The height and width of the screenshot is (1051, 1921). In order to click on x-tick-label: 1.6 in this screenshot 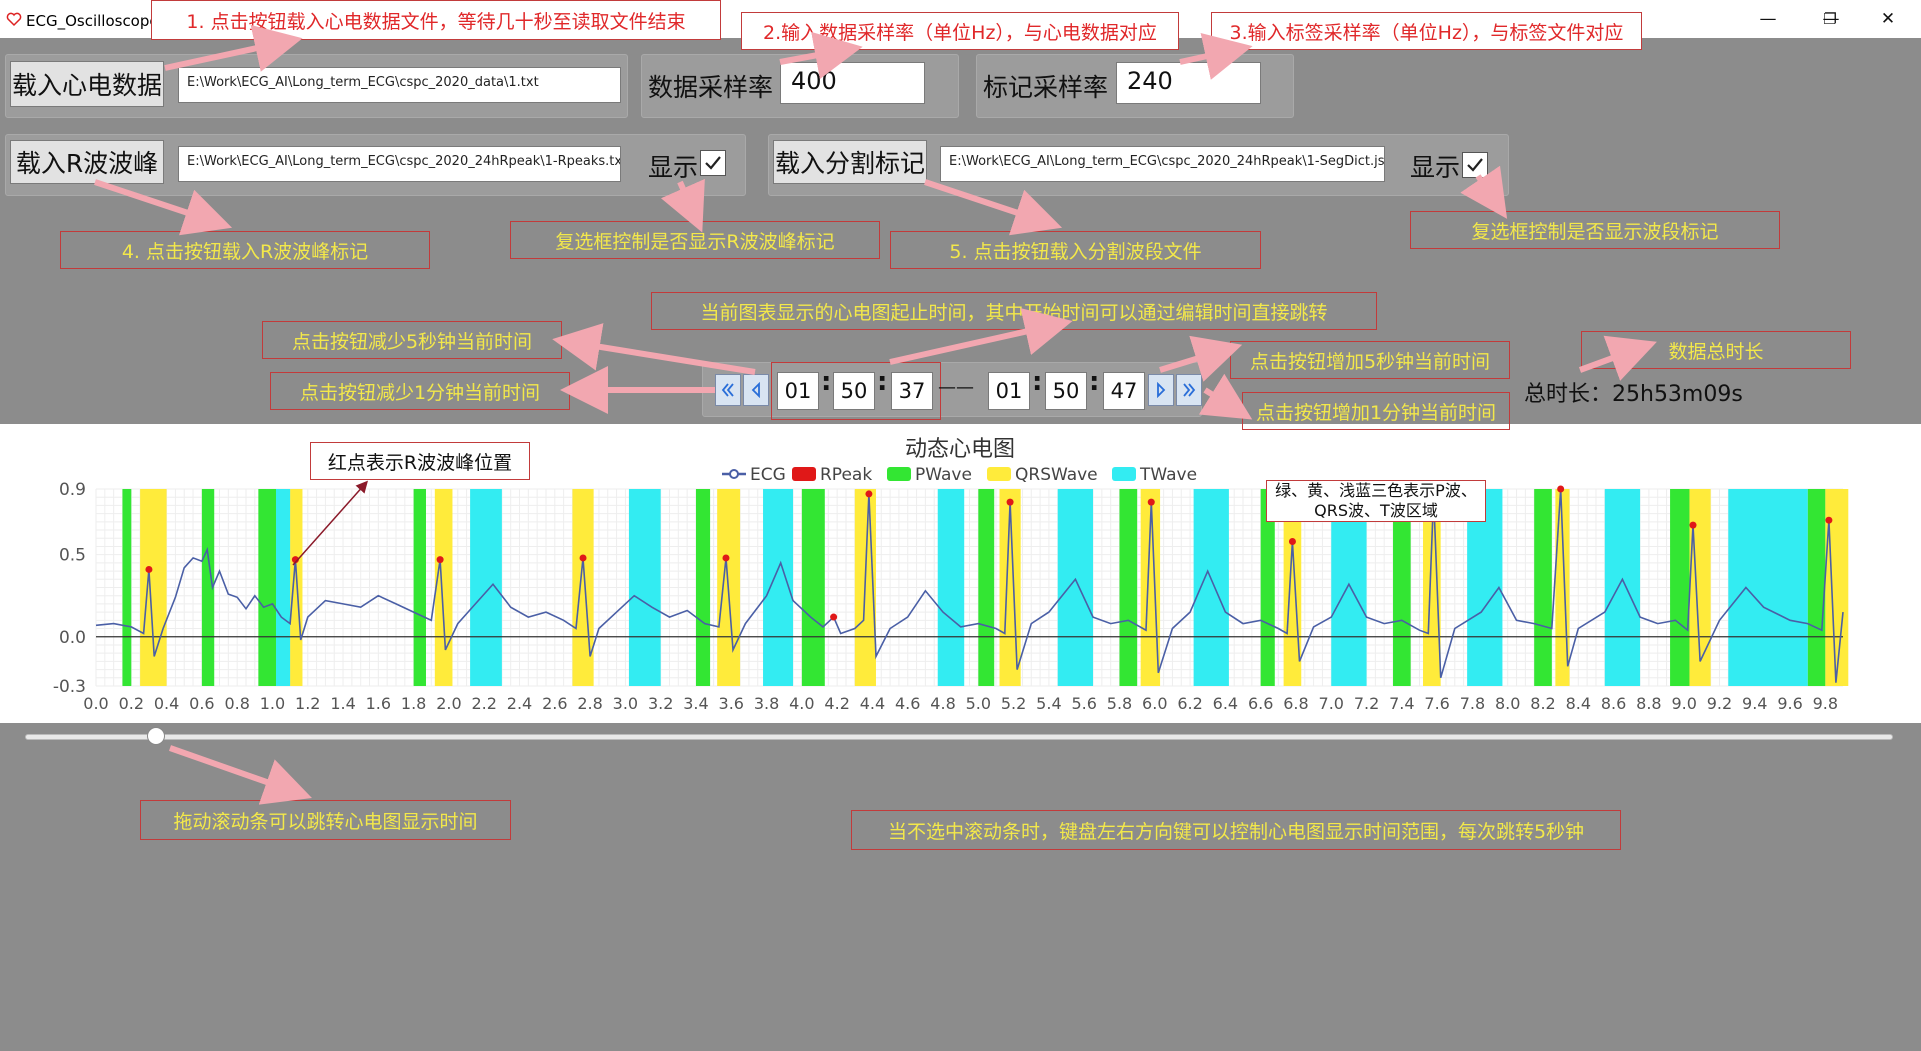, I will do `click(378, 703)`.